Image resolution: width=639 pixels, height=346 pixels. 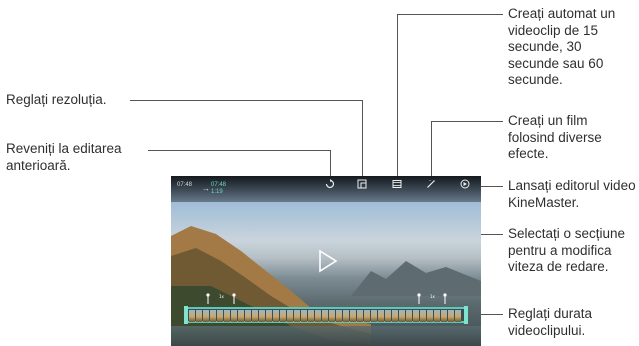 What do you see at coordinates (56, 99) in the screenshot?
I see `callout-resolution: Reglați rezoluția.` at bounding box center [56, 99].